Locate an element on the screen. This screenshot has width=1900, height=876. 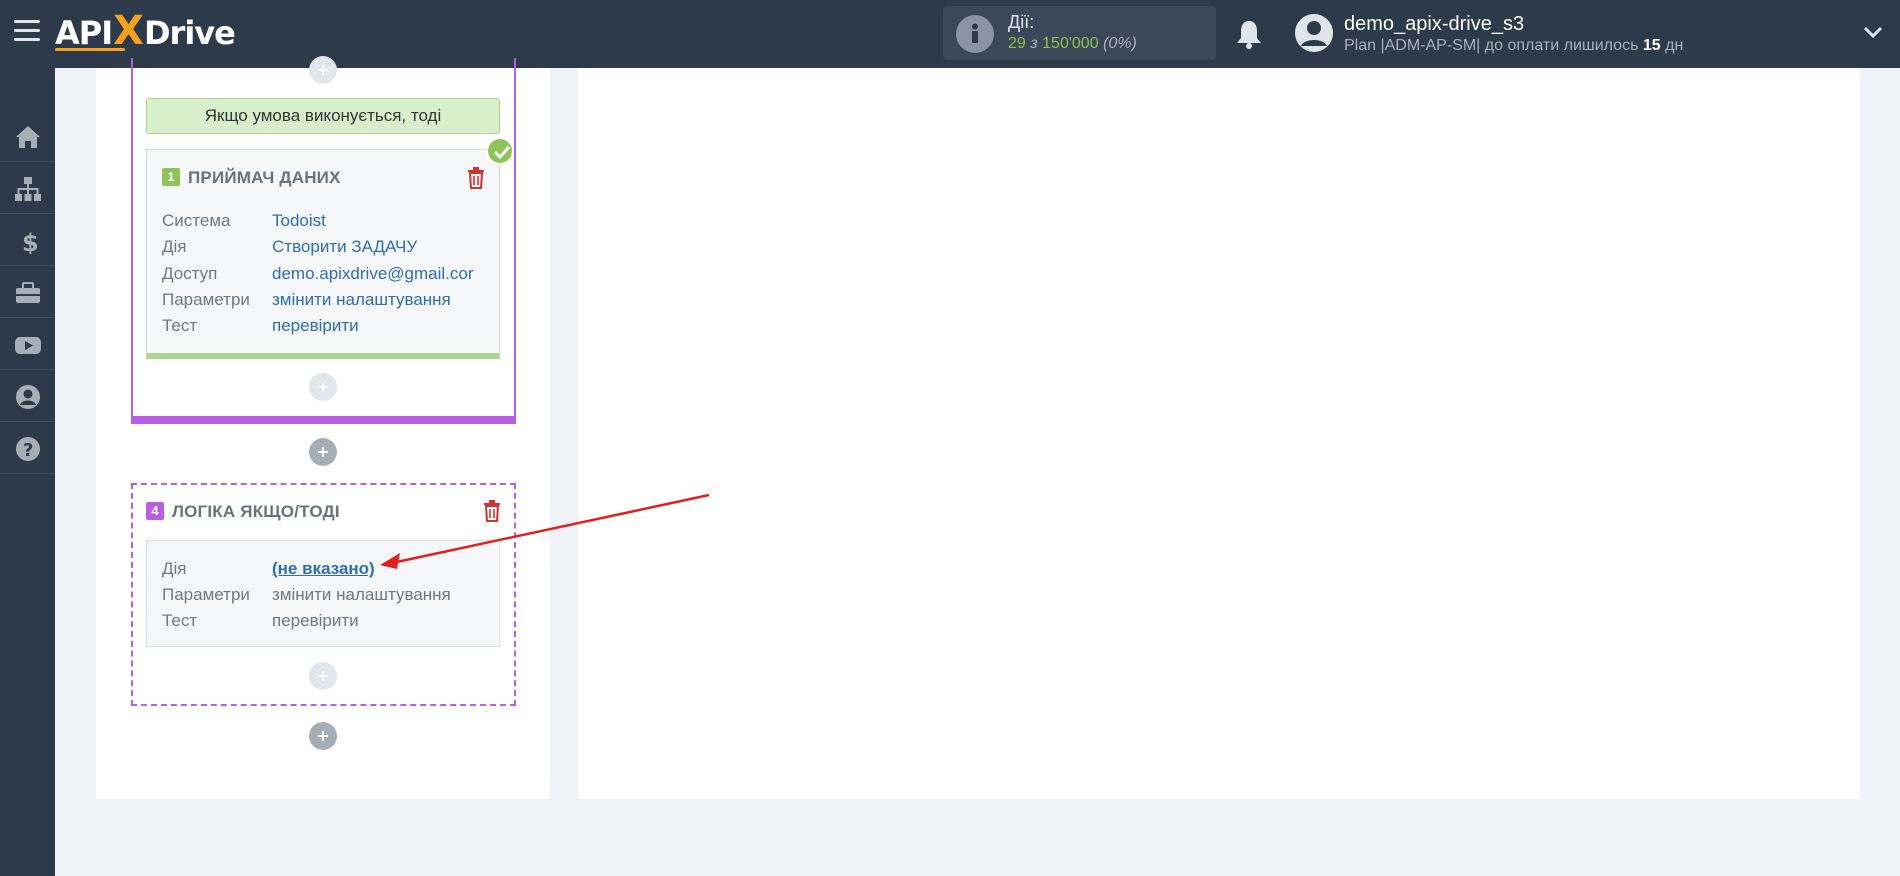
receiver-label-system: Система is located at coordinates (196, 220).